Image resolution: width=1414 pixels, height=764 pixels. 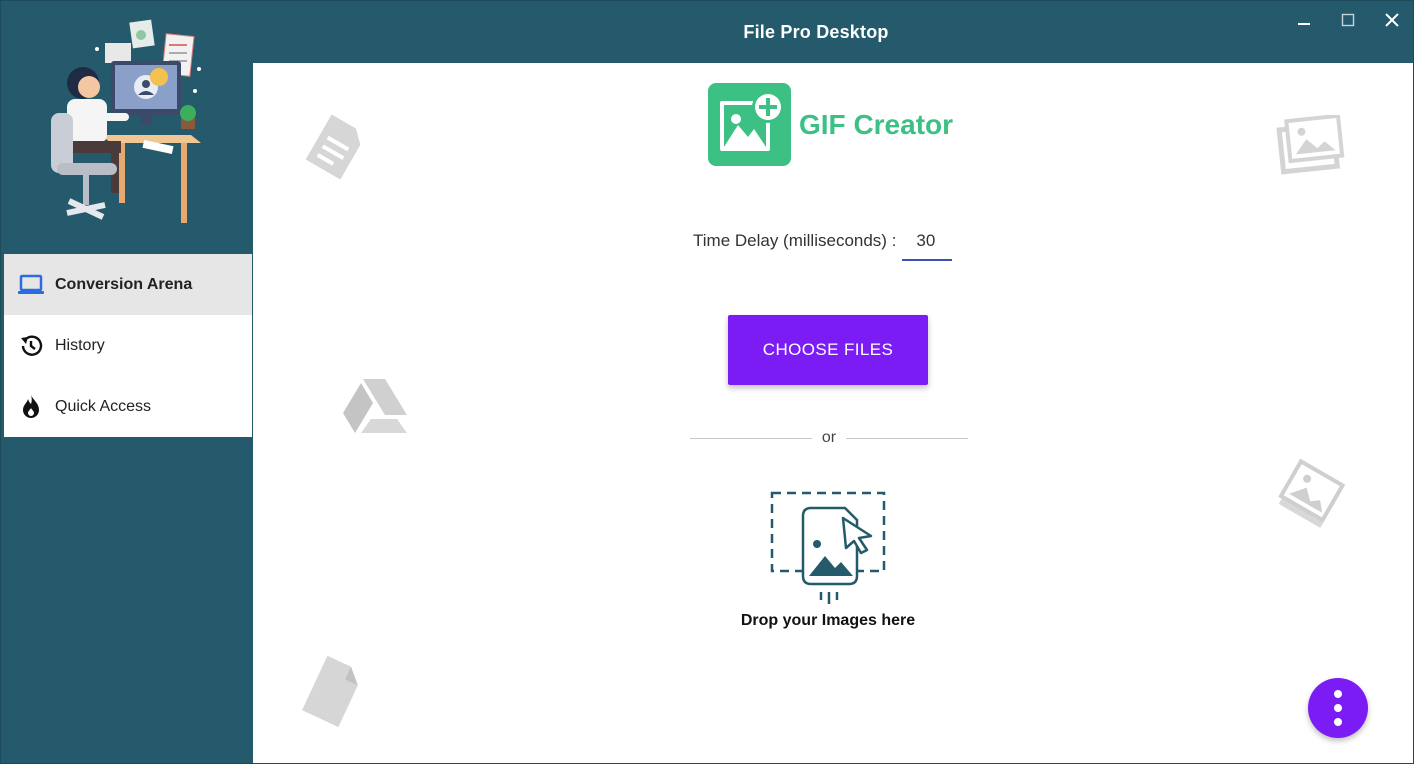 What do you see at coordinates (103, 406) in the screenshot?
I see `sidebar-item-label: Quick Access` at bounding box center [103, 406].